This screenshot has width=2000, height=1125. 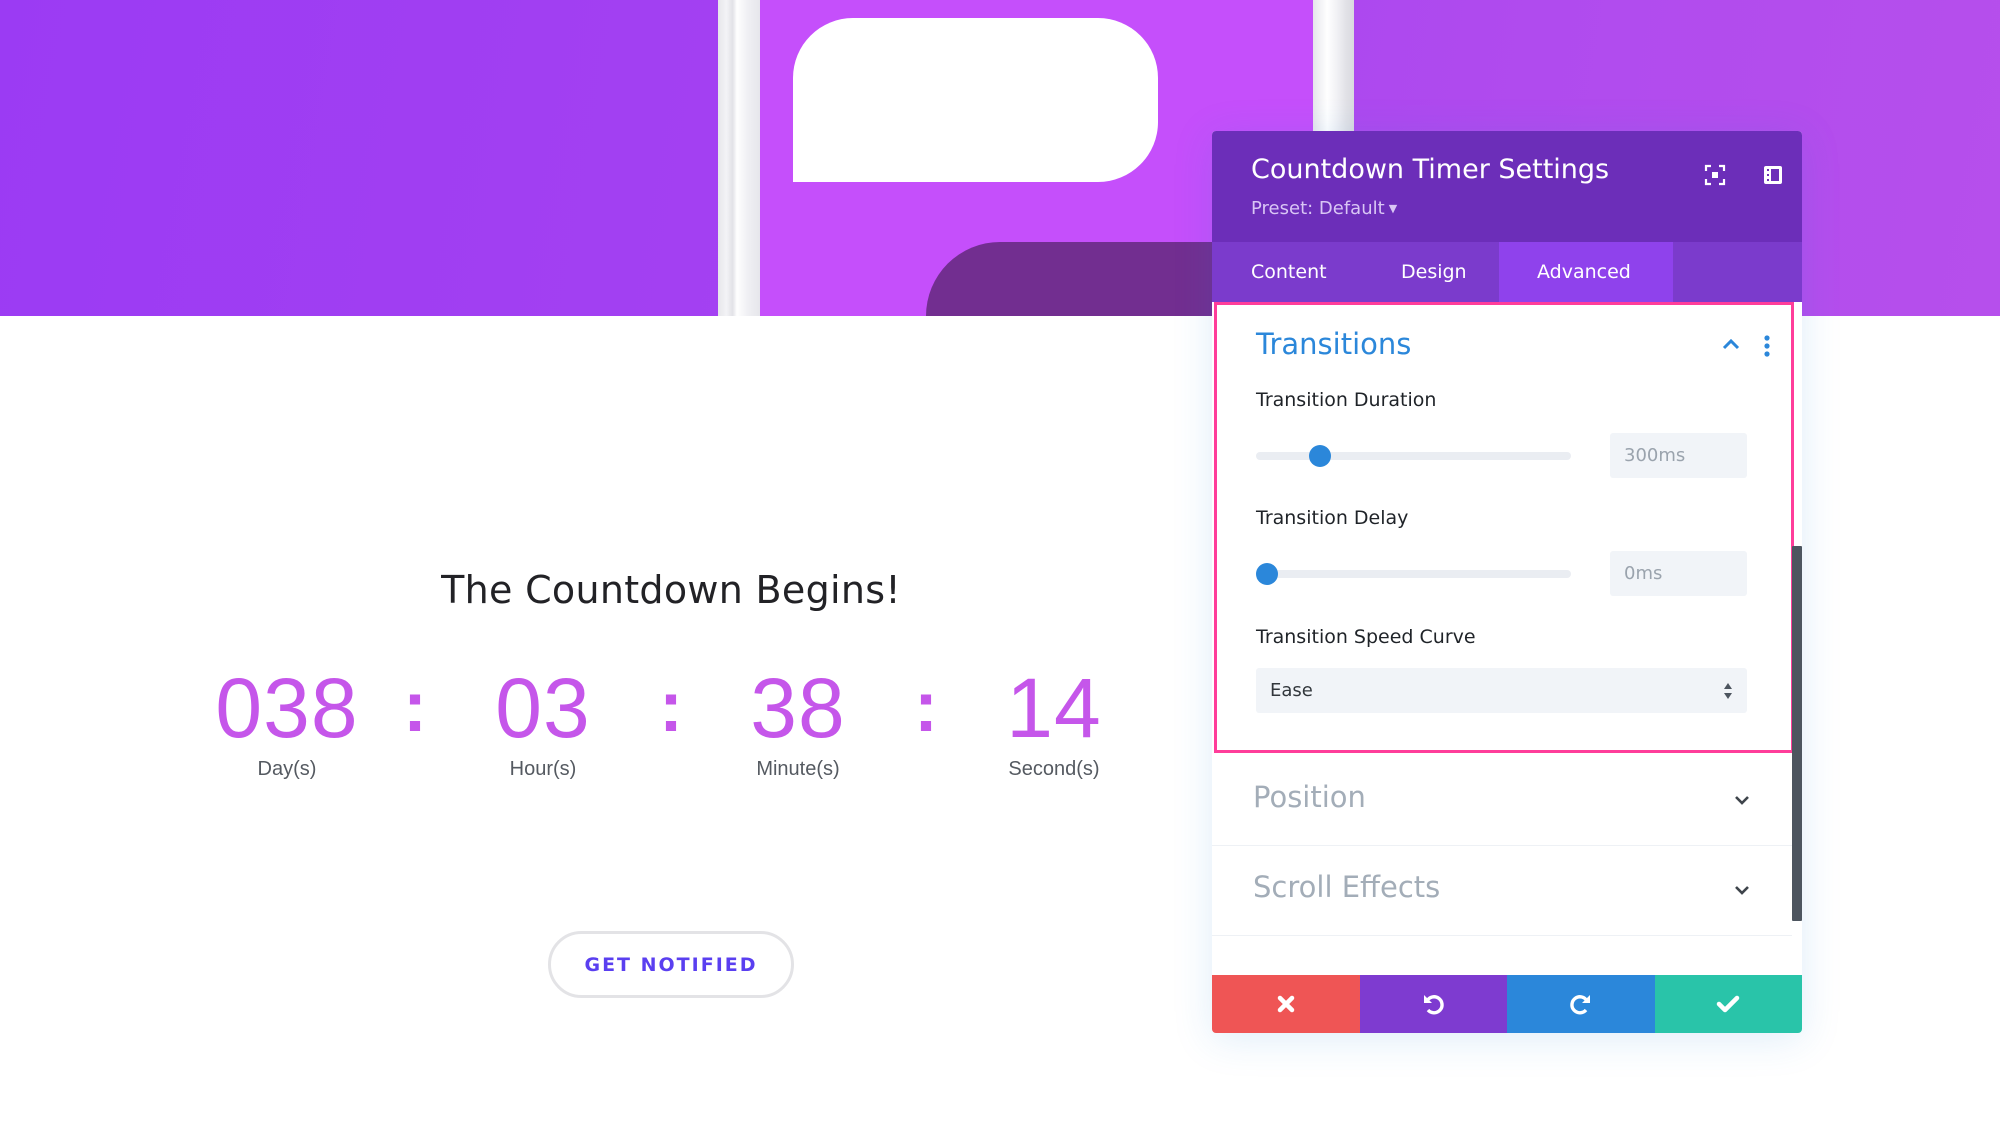 I want to click on panel-scrollbar, so click(x=1797, y=733).